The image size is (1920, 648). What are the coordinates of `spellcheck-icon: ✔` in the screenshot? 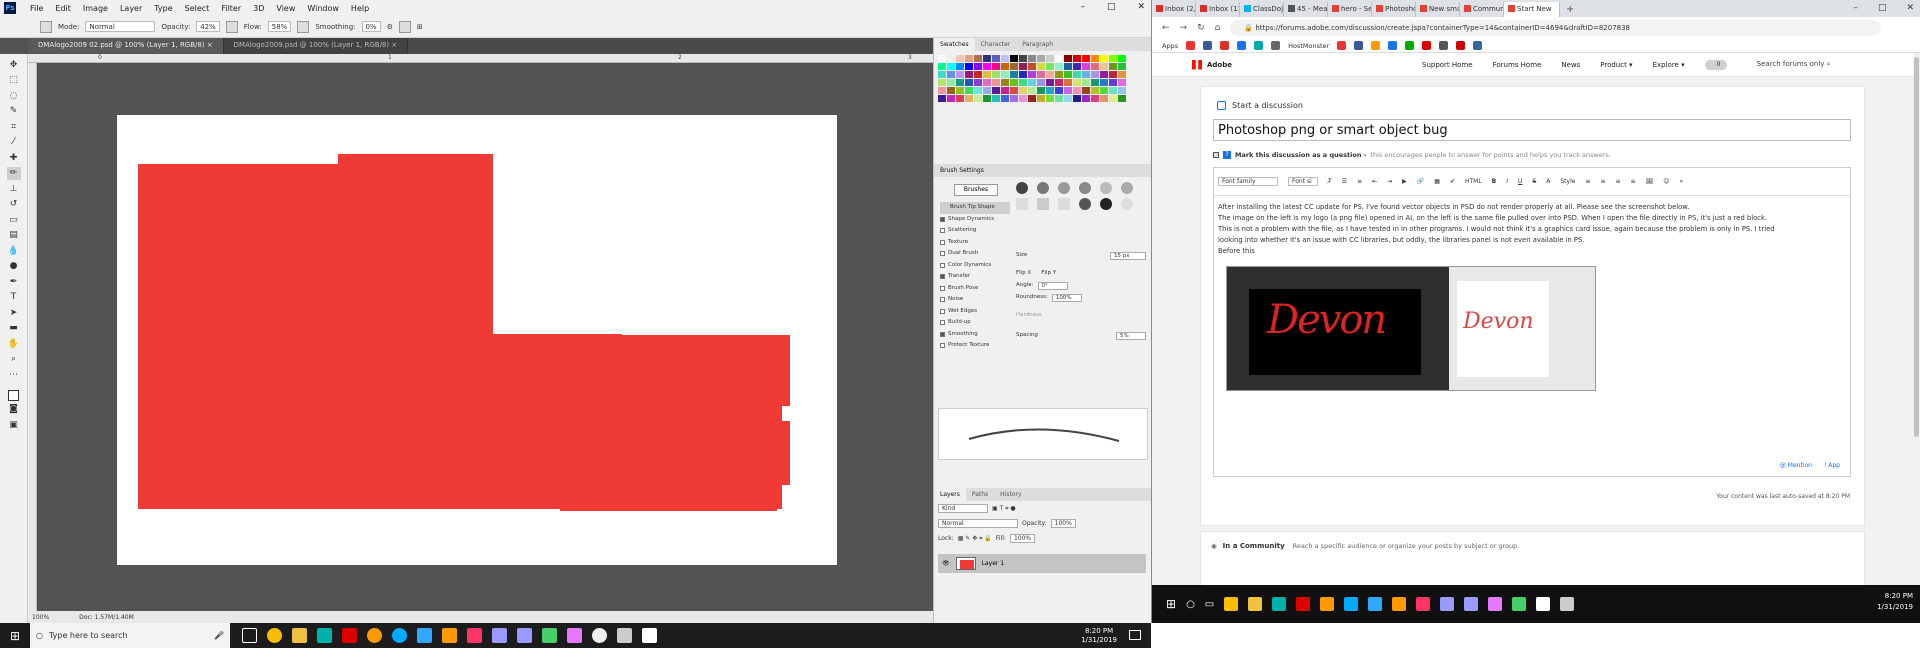 It's located at (1452, 181).